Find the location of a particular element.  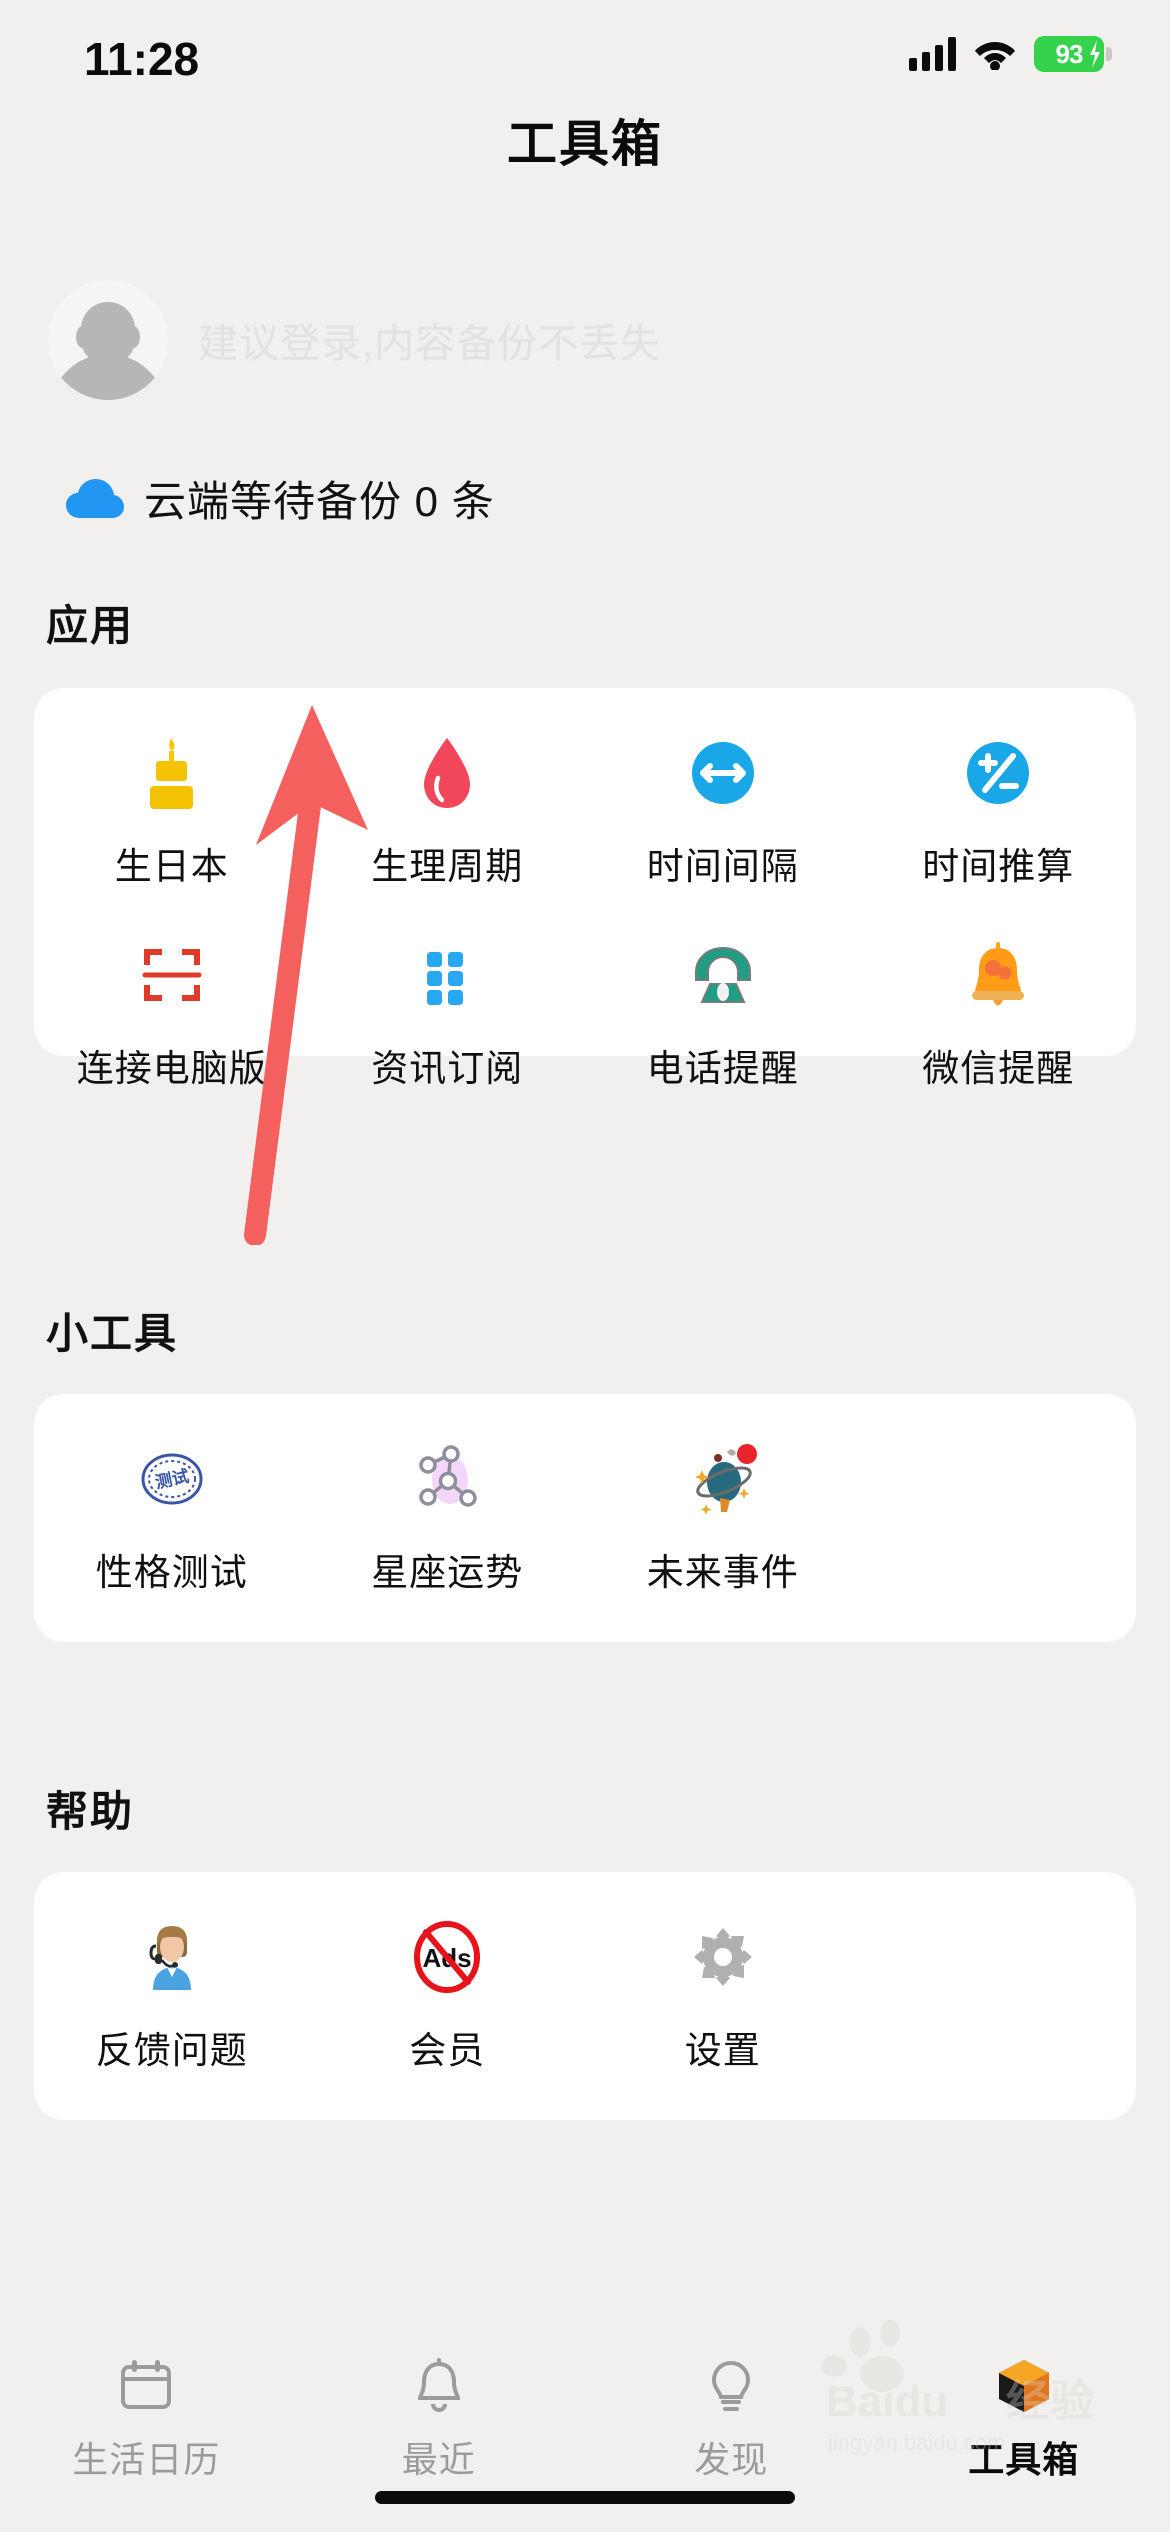

app-item-news-subscription: 资讯订阅 is located at coordinates (448, 991).